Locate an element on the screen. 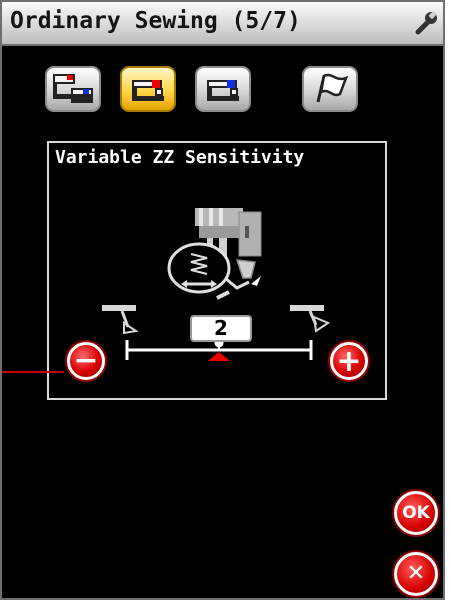  minus-icon: − is located at coordinates (86, 360).